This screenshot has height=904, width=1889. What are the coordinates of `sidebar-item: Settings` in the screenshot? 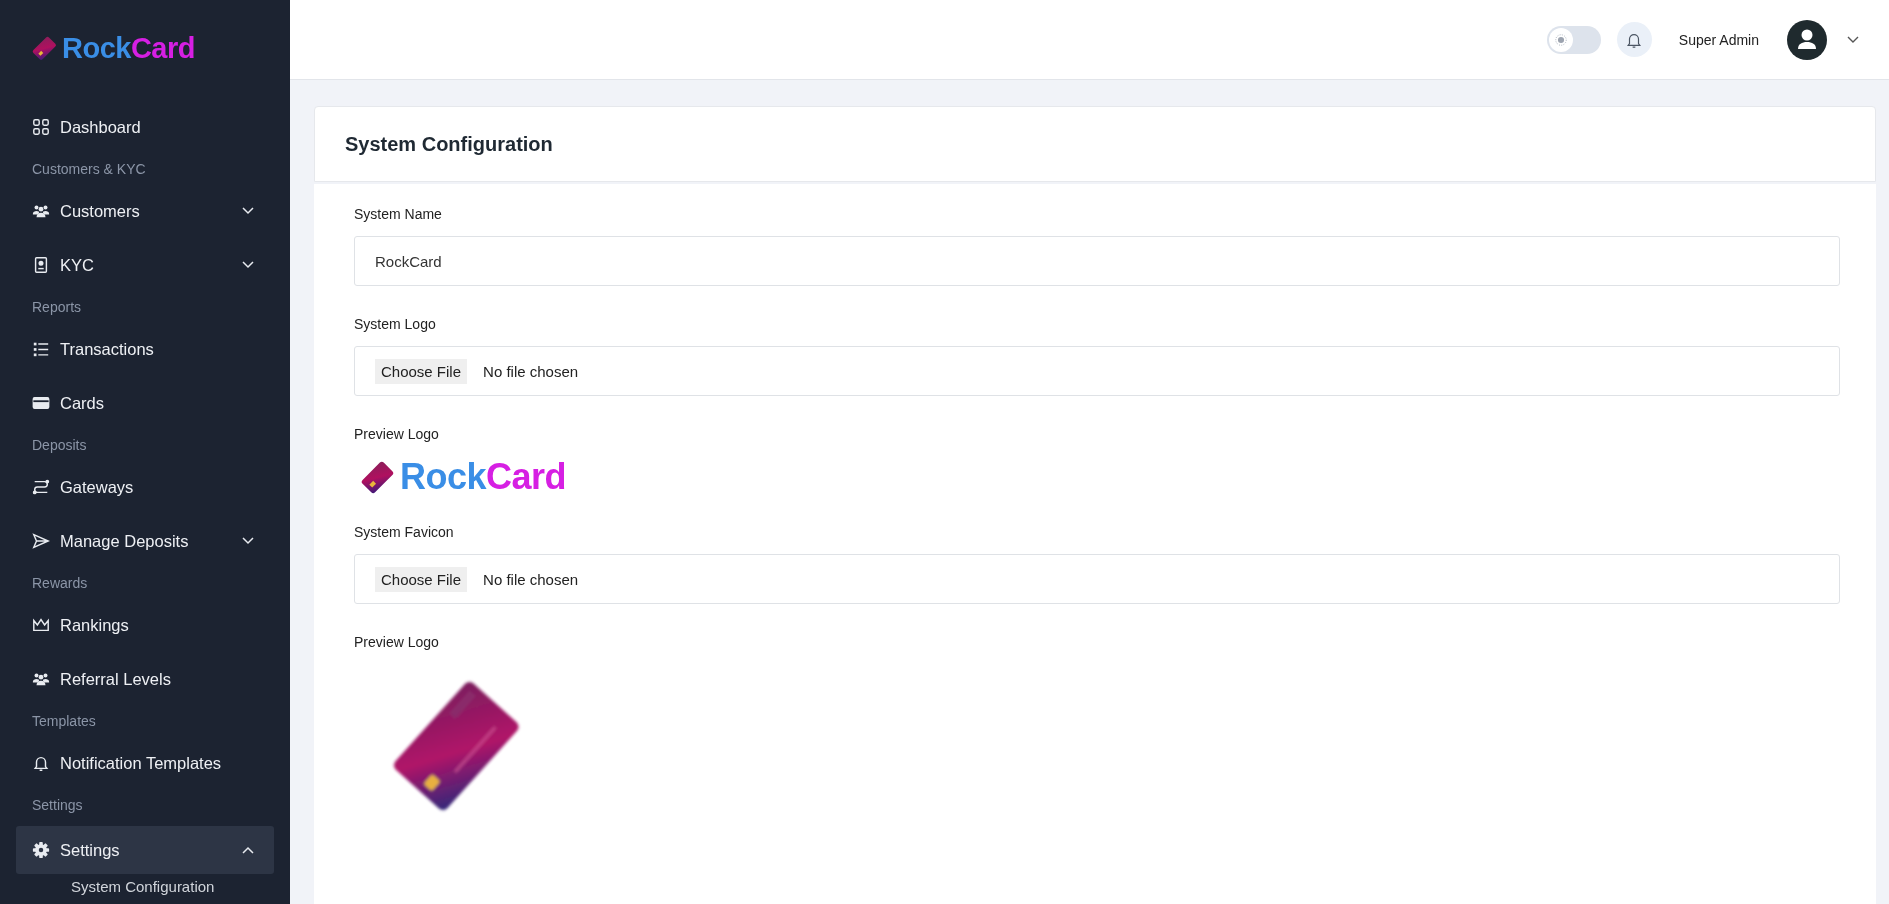 It's located at (145, 850).